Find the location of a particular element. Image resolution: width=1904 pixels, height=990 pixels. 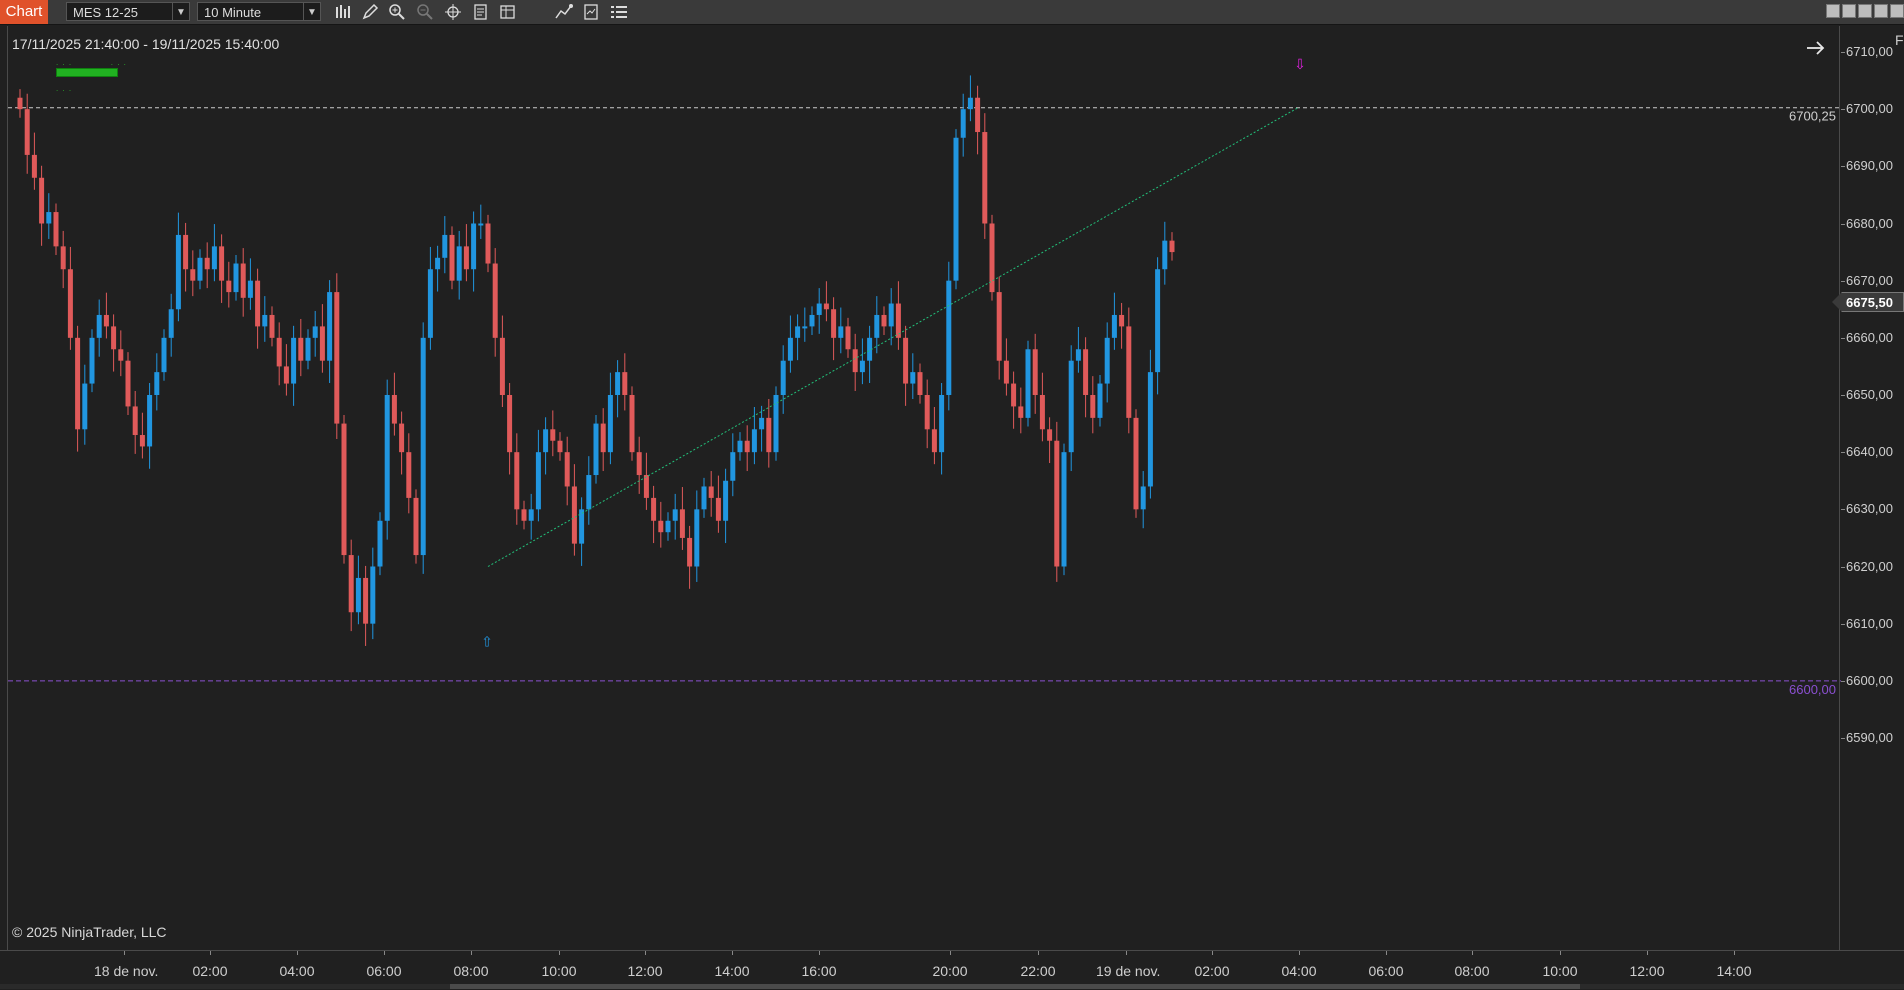

current-price-marker: 6675,50 is located at coordinates (1868, 302).